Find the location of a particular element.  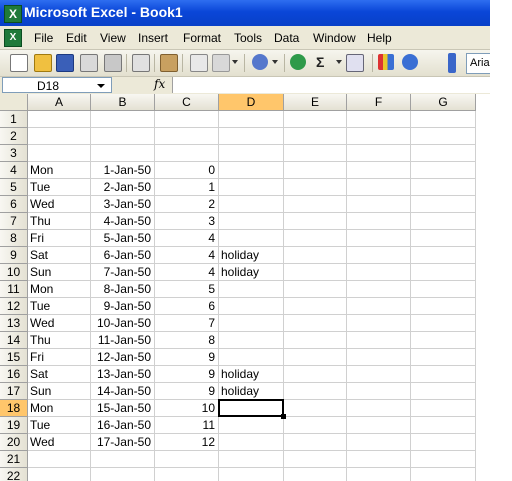

cell-a20: Wed is located at coordinates (59, 442).